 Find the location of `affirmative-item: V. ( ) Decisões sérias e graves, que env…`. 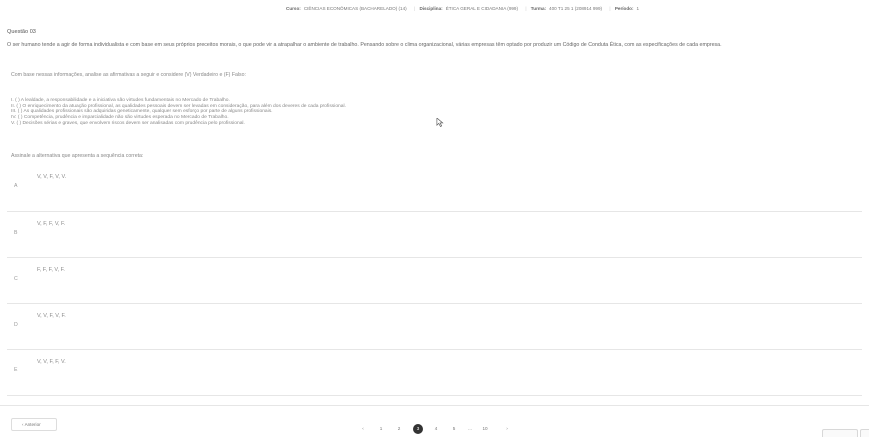

affirmative-item: V. ( ) Decisões sérias e graves, que env… is located at coordinates (128, 123).